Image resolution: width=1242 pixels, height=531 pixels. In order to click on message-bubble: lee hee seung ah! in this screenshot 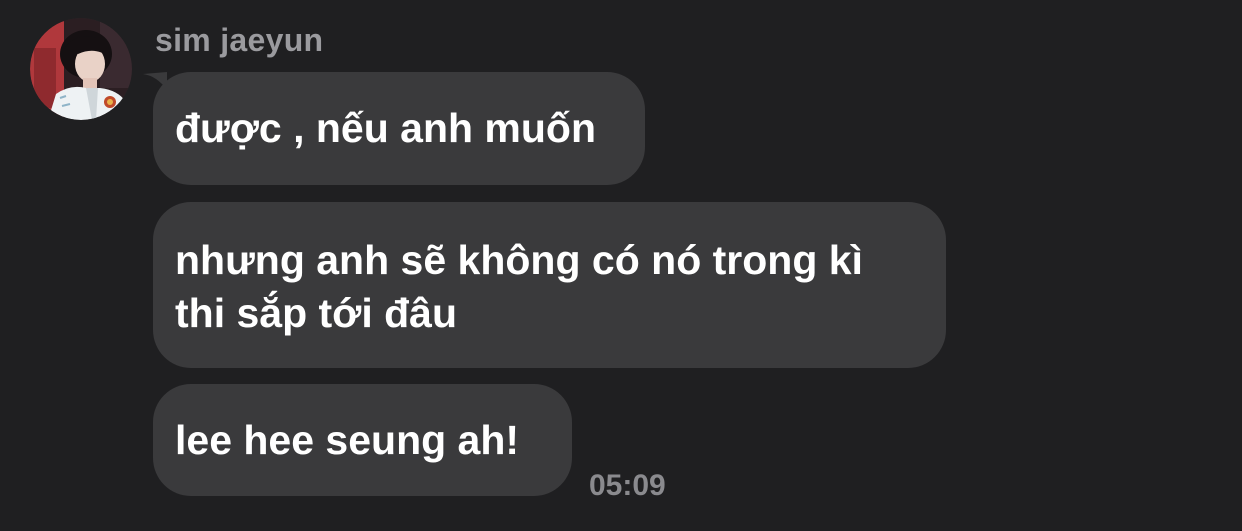, I will do `click(362, 440)`.